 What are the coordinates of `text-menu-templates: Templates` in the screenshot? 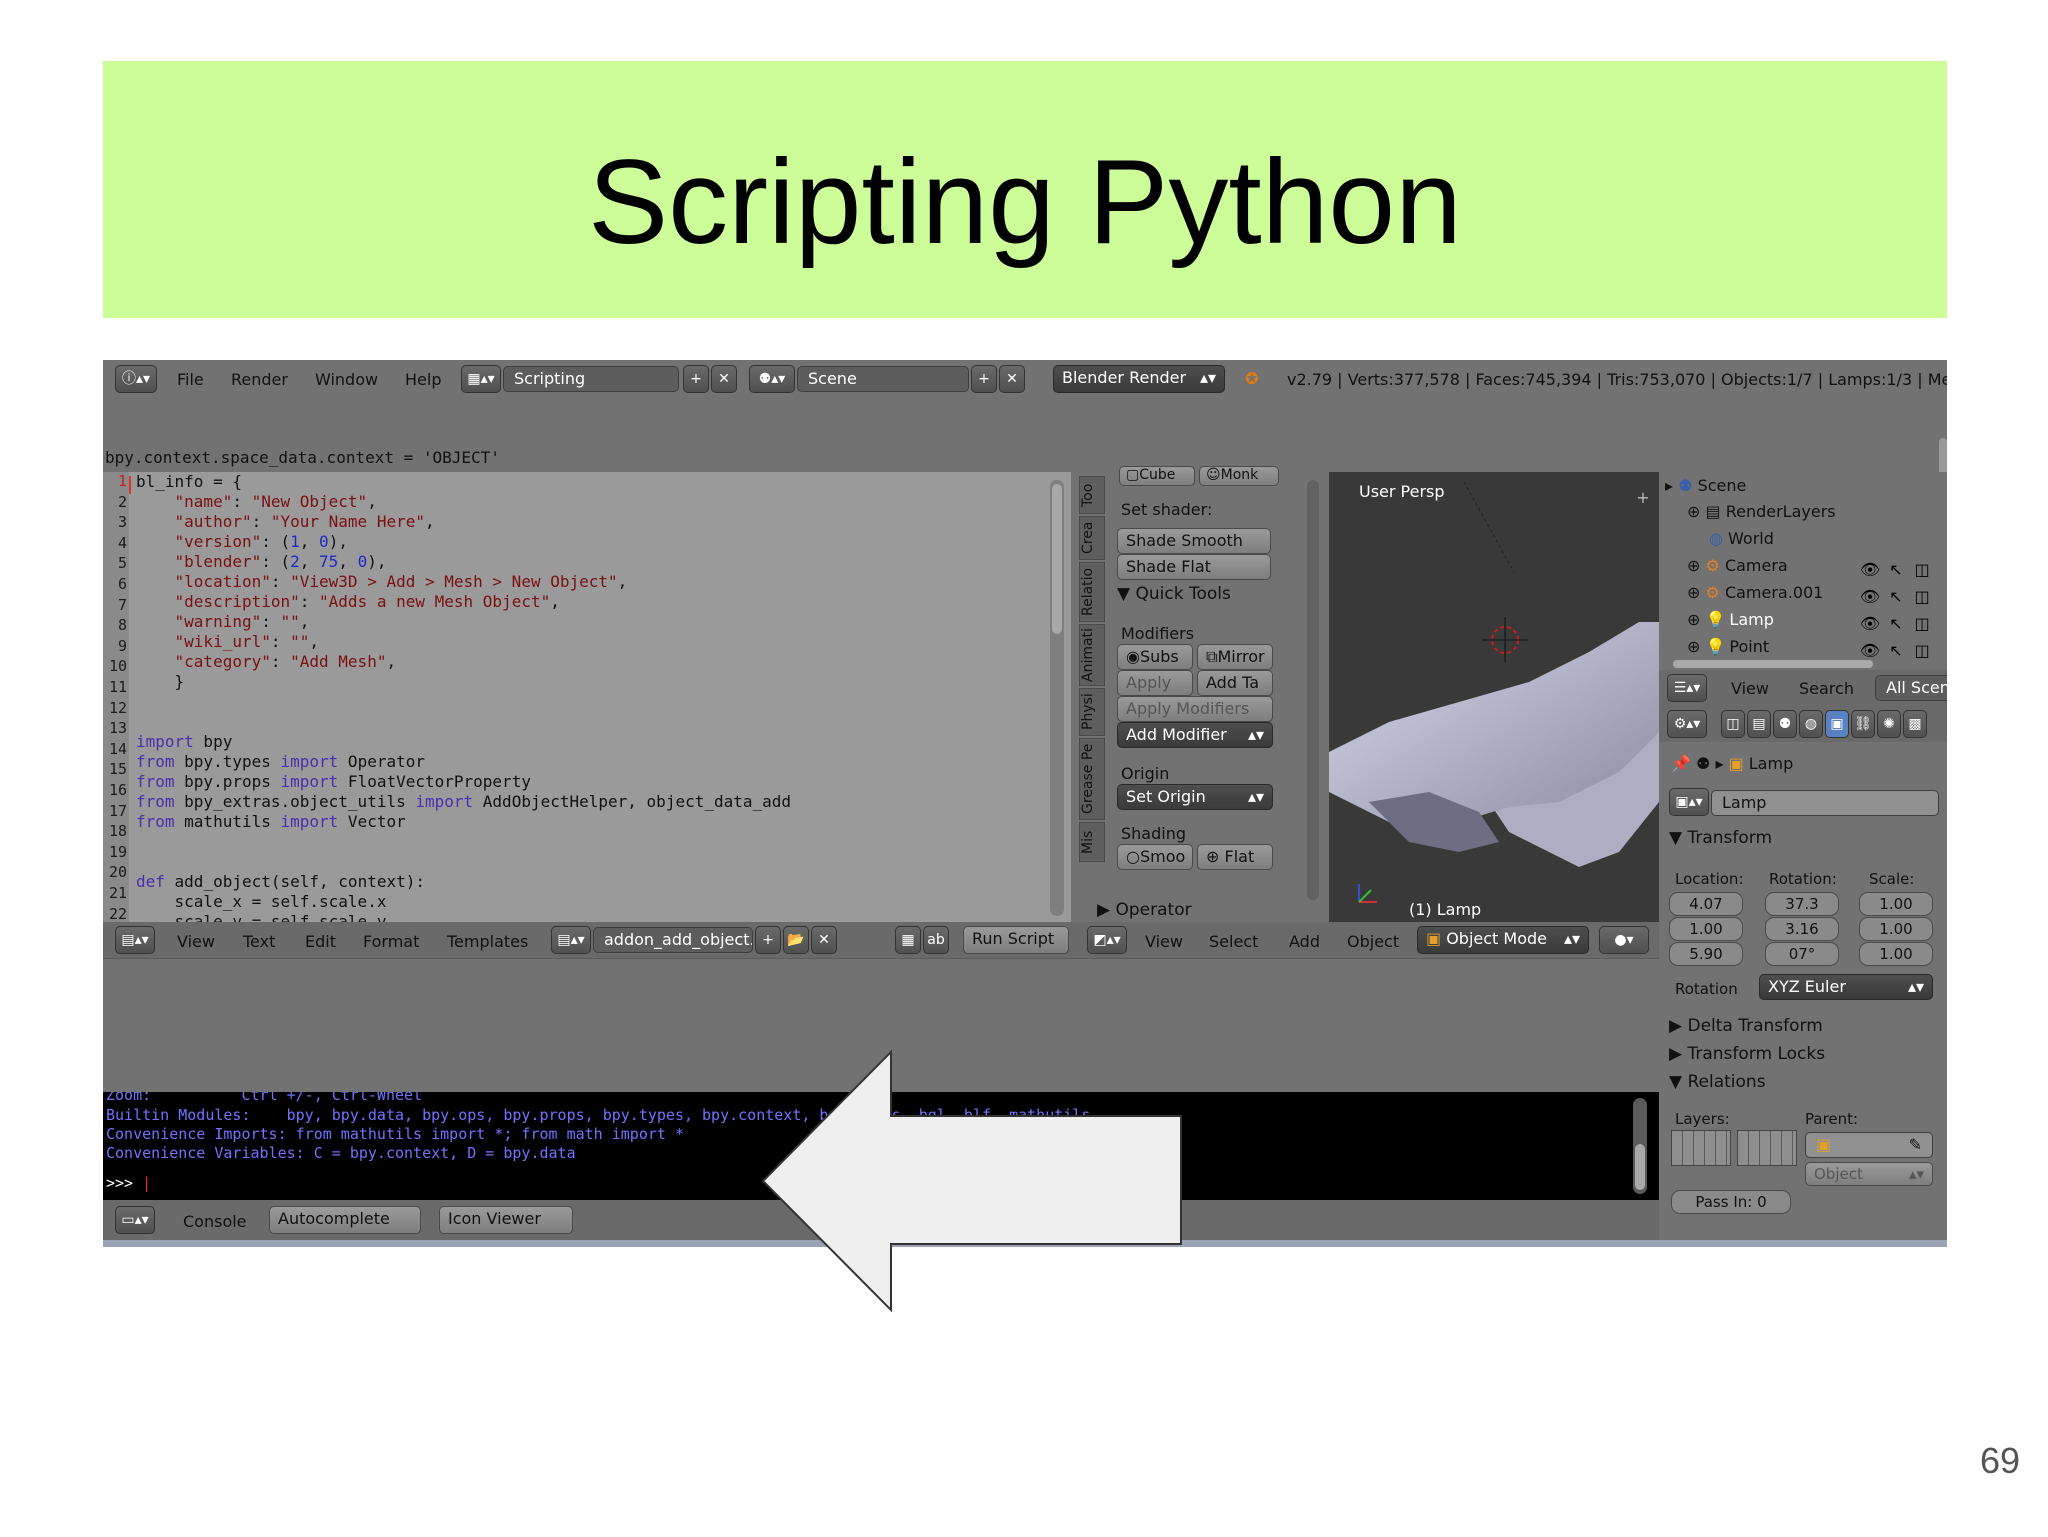 It's located at (487, 941).